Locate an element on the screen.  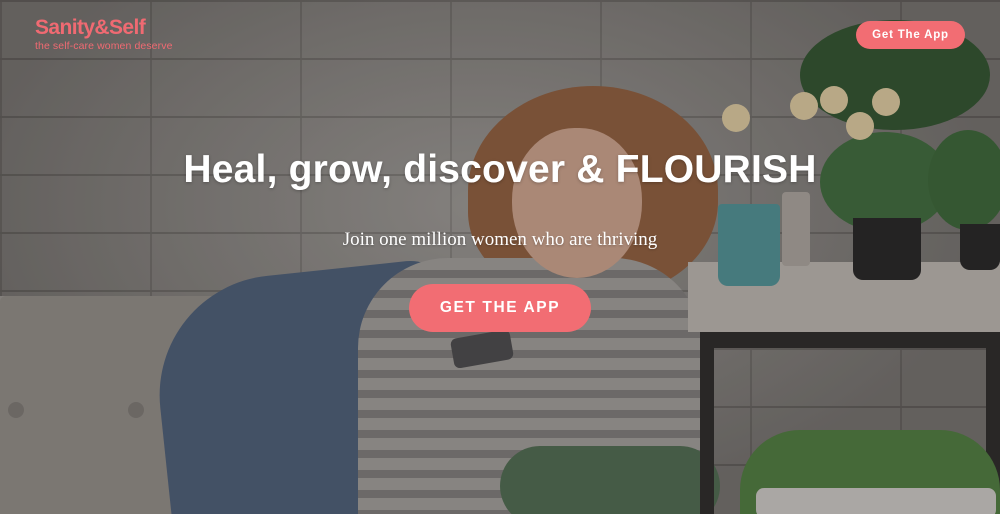
hero-subheadline: Join one million women who are thriving is located at coordinates (500, 239).